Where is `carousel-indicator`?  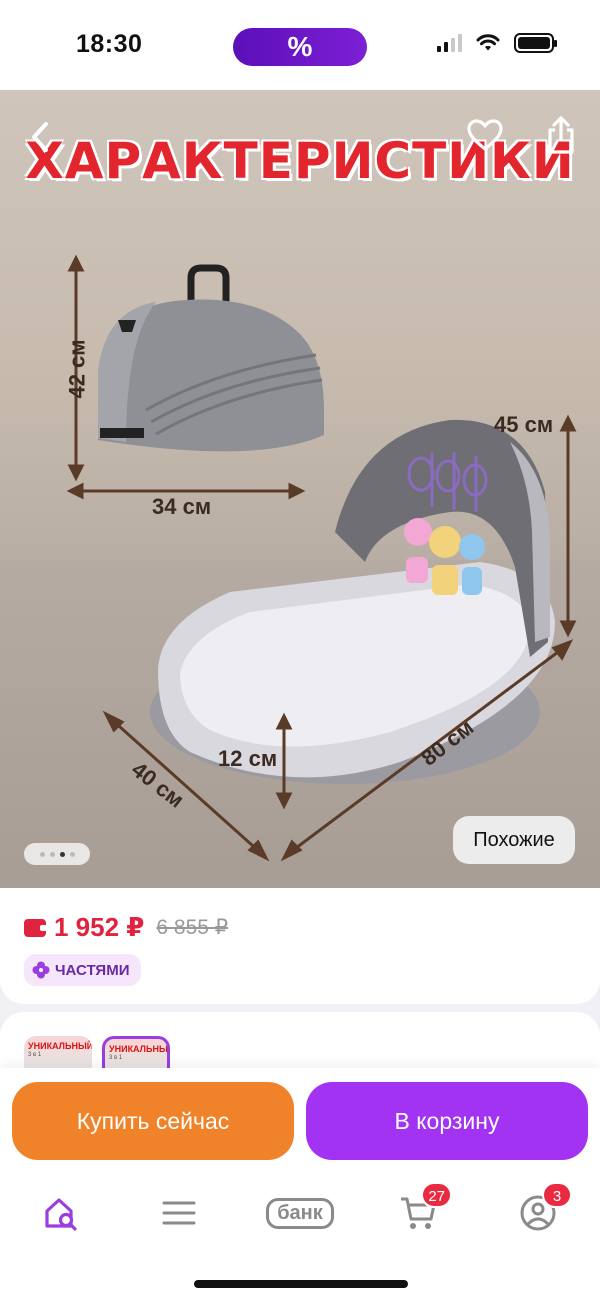
carousel-indicator is located at coordinates (57, 854).